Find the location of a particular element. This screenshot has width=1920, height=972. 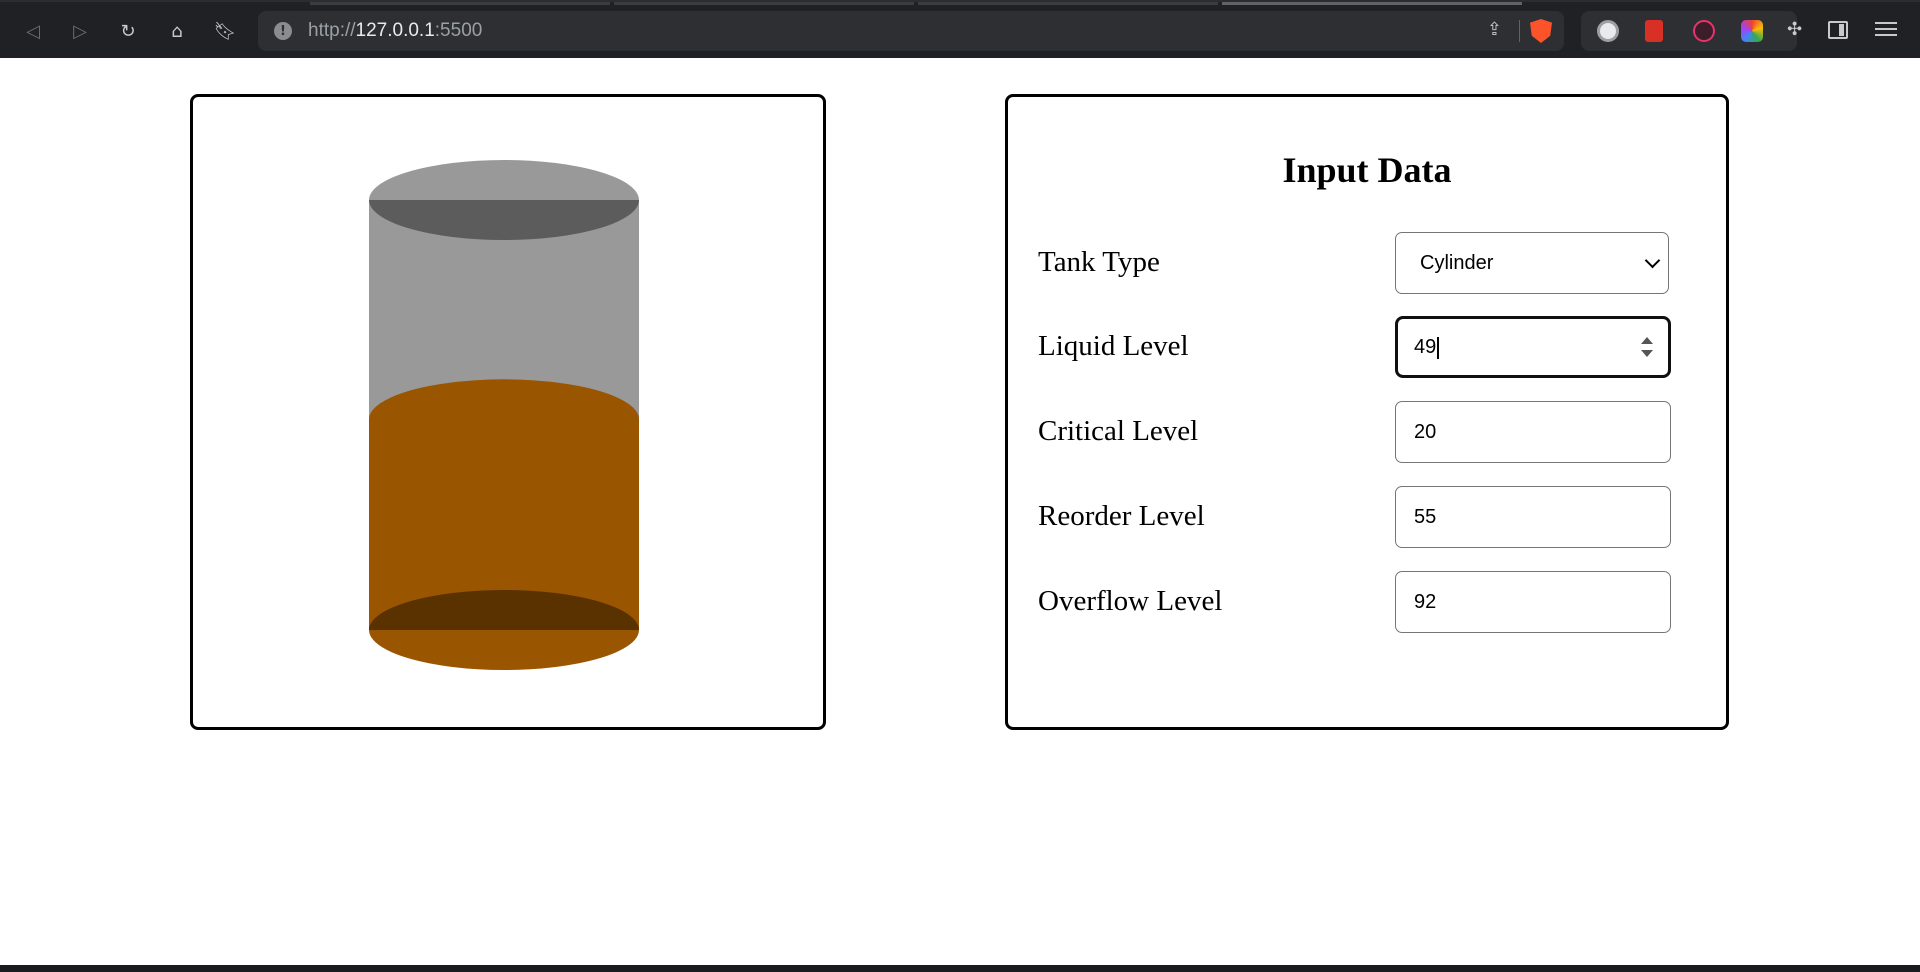

address-bar: ! http://127.0.0.1:5500 ⇪ is located at coordinates (911, 31).